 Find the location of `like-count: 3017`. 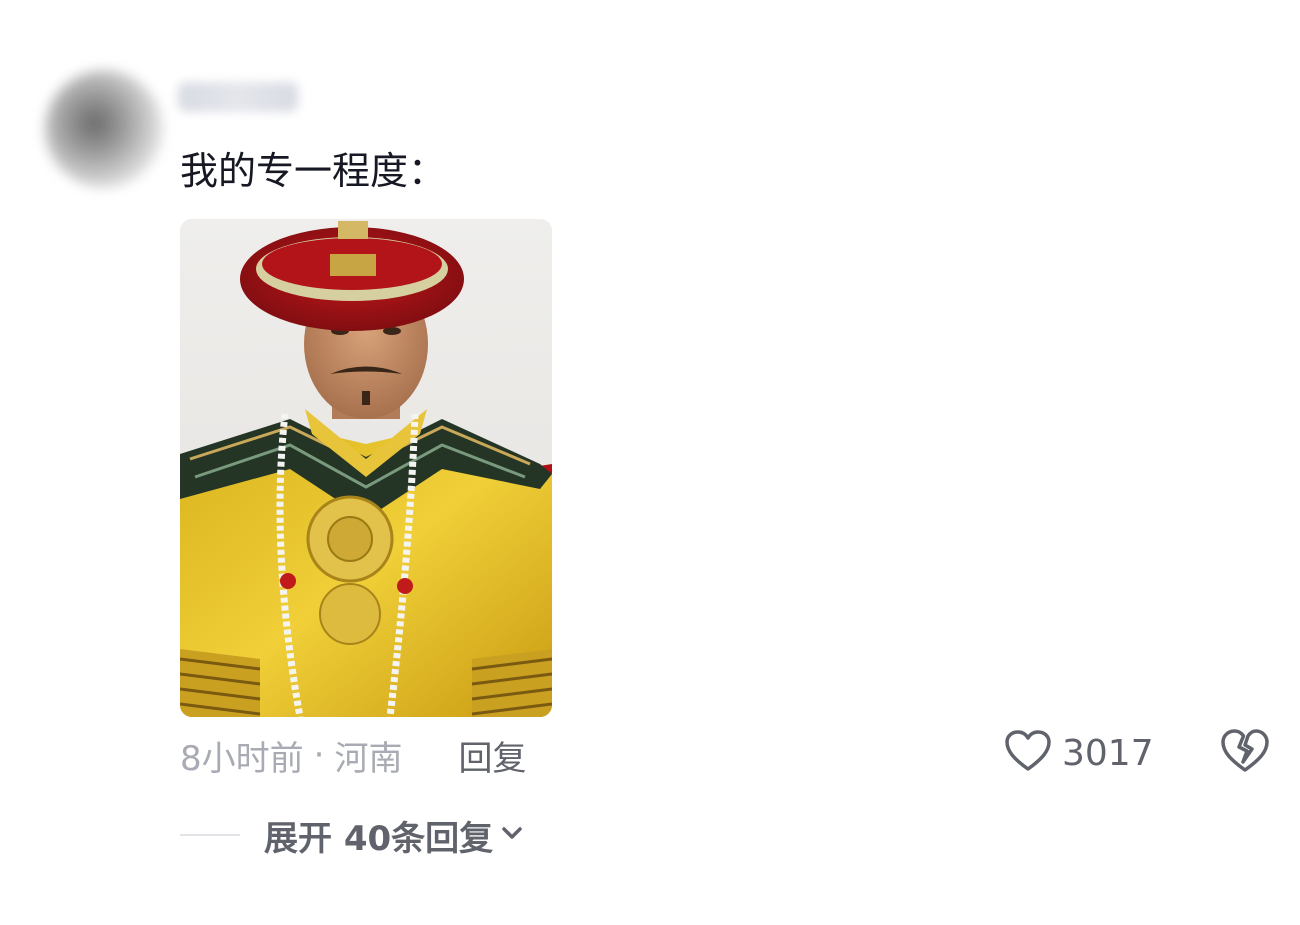

like-count: 3017 is located at coordinates (1108, 753).